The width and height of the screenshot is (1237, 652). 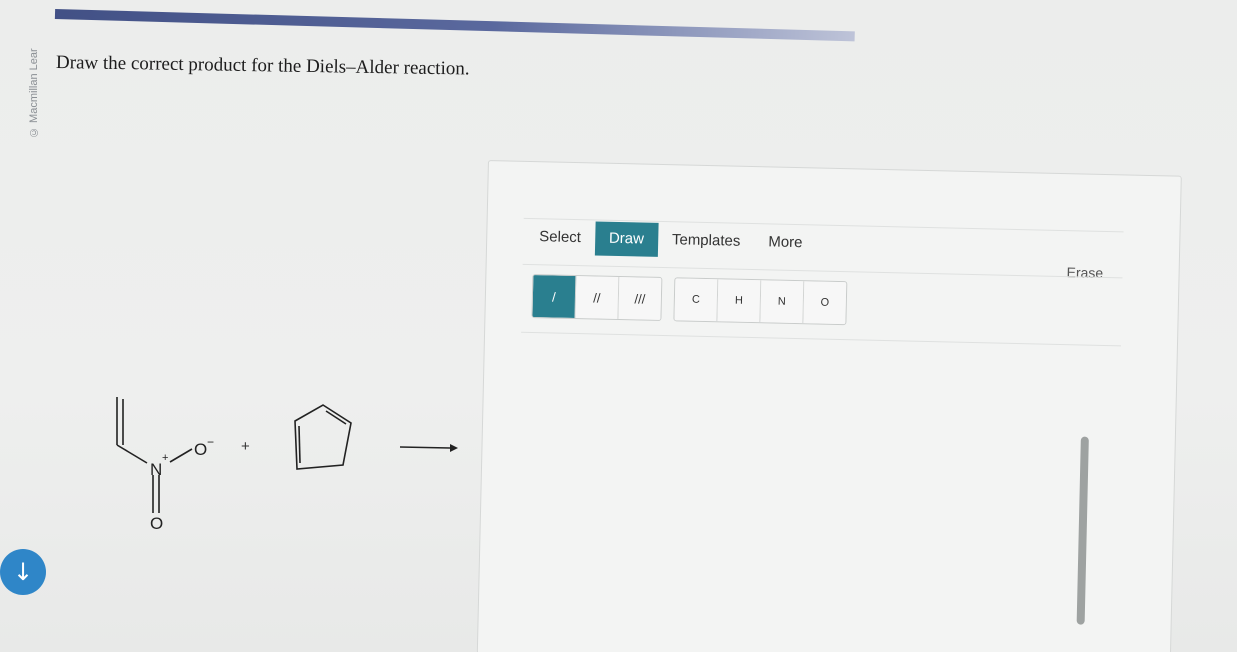 I want to click on atom-tool-group: C H N O, so click(x=760, y=301).